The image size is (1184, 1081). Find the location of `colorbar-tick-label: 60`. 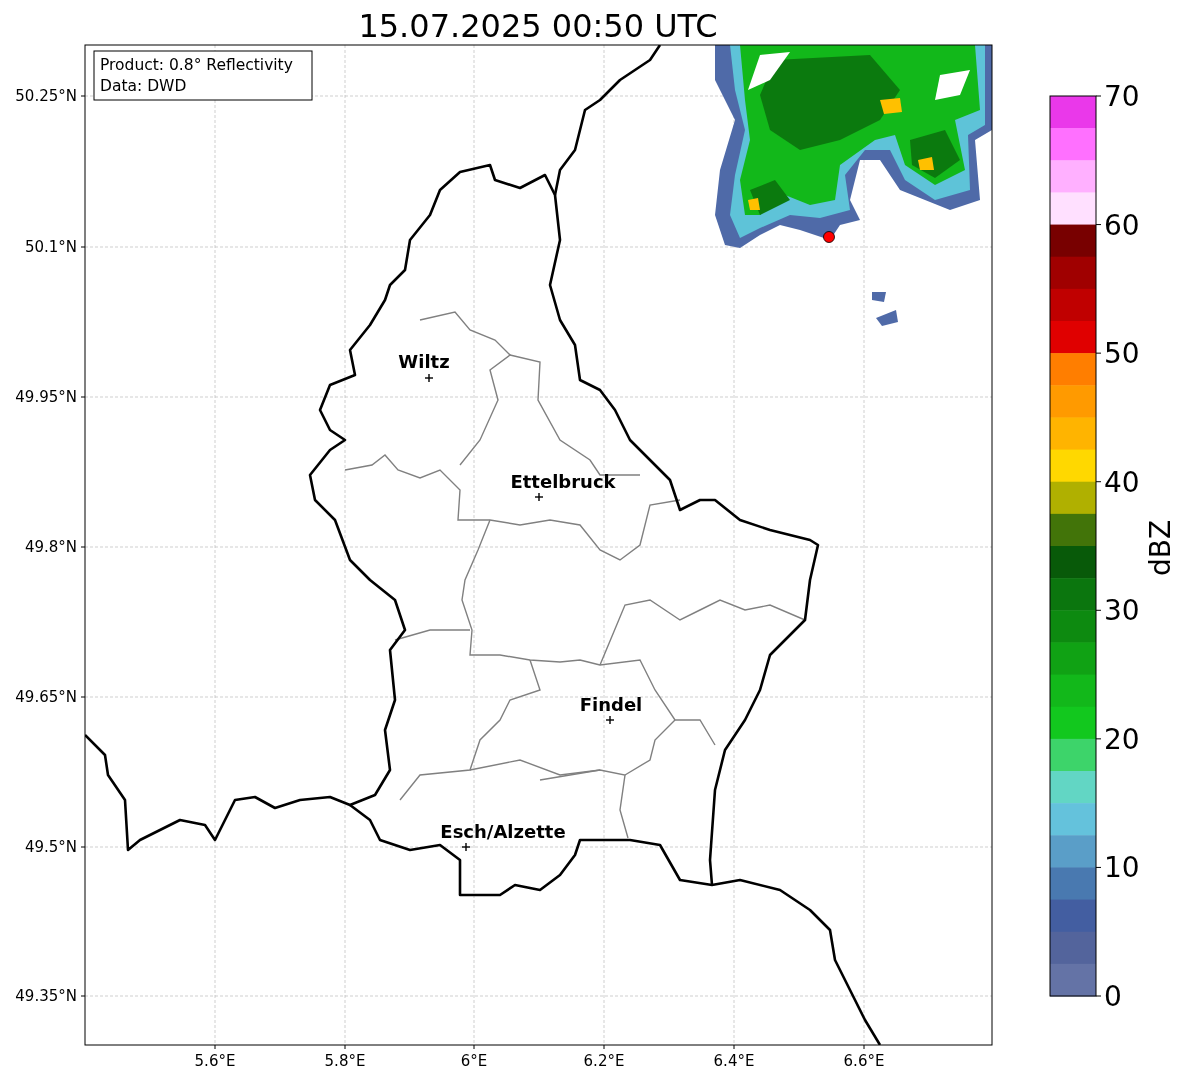

colorbar-tick-label: 60 is located at coordinates (1122, 225).